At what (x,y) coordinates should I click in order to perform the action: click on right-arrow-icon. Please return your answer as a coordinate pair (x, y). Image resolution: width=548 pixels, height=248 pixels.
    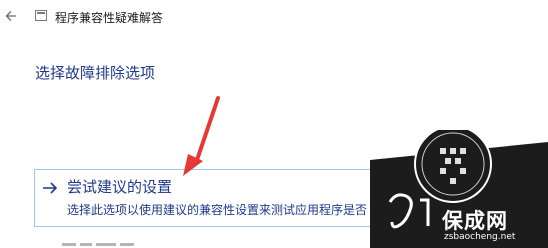
    Looking at the image, I should click on (50, 188).